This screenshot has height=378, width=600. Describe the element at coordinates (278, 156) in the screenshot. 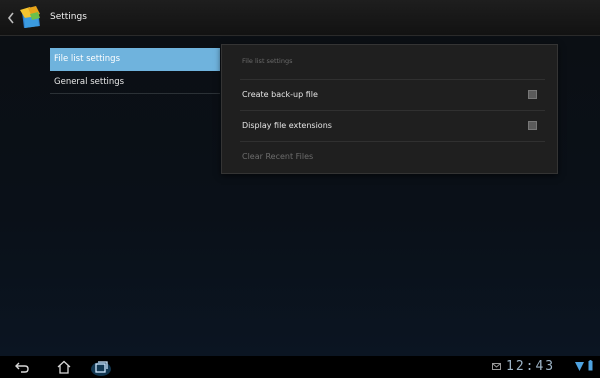

I see `pref-label: Clear Recent Files` at that location.